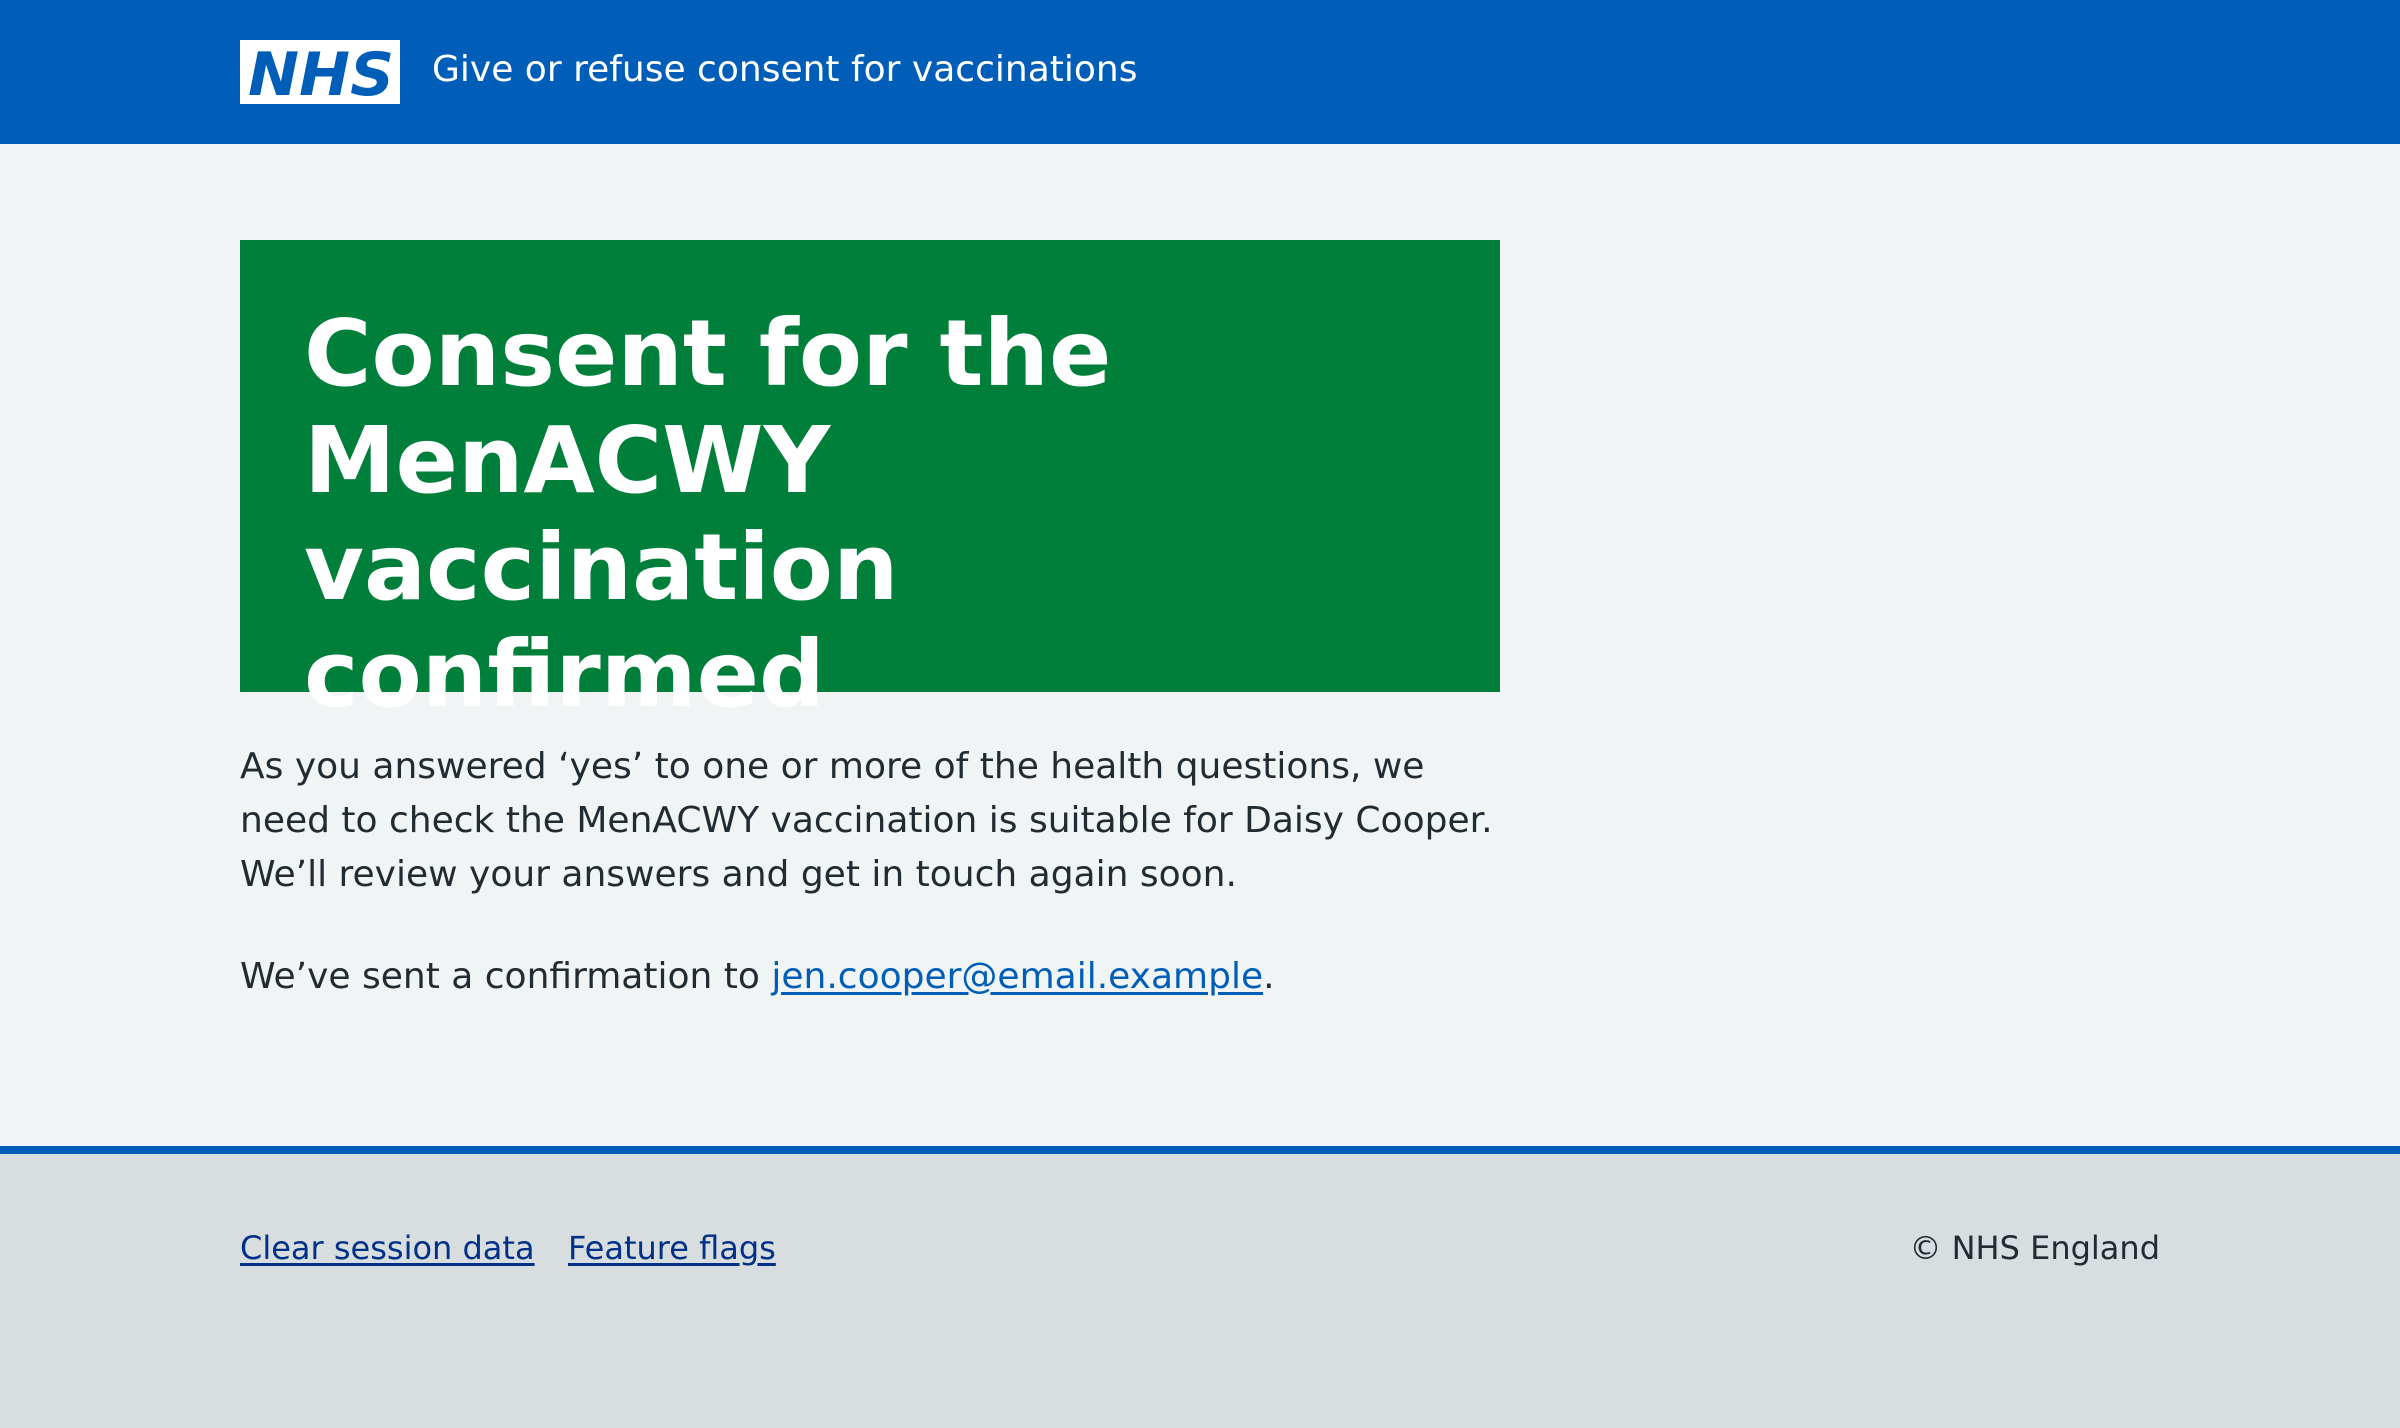  Describe the element at coordinates (2034, 1248) in the screenshot. I see `copyright: © NHS England` at that location.